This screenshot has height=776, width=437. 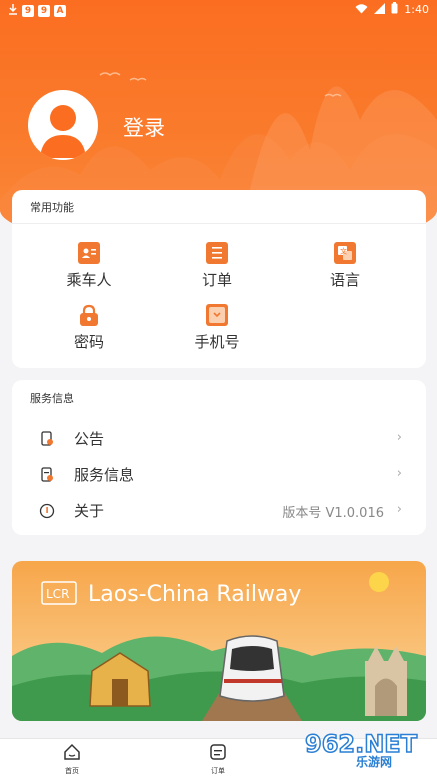 I want to click on status-bar: 9 9 A 1:40, so click(x=218, y=10).